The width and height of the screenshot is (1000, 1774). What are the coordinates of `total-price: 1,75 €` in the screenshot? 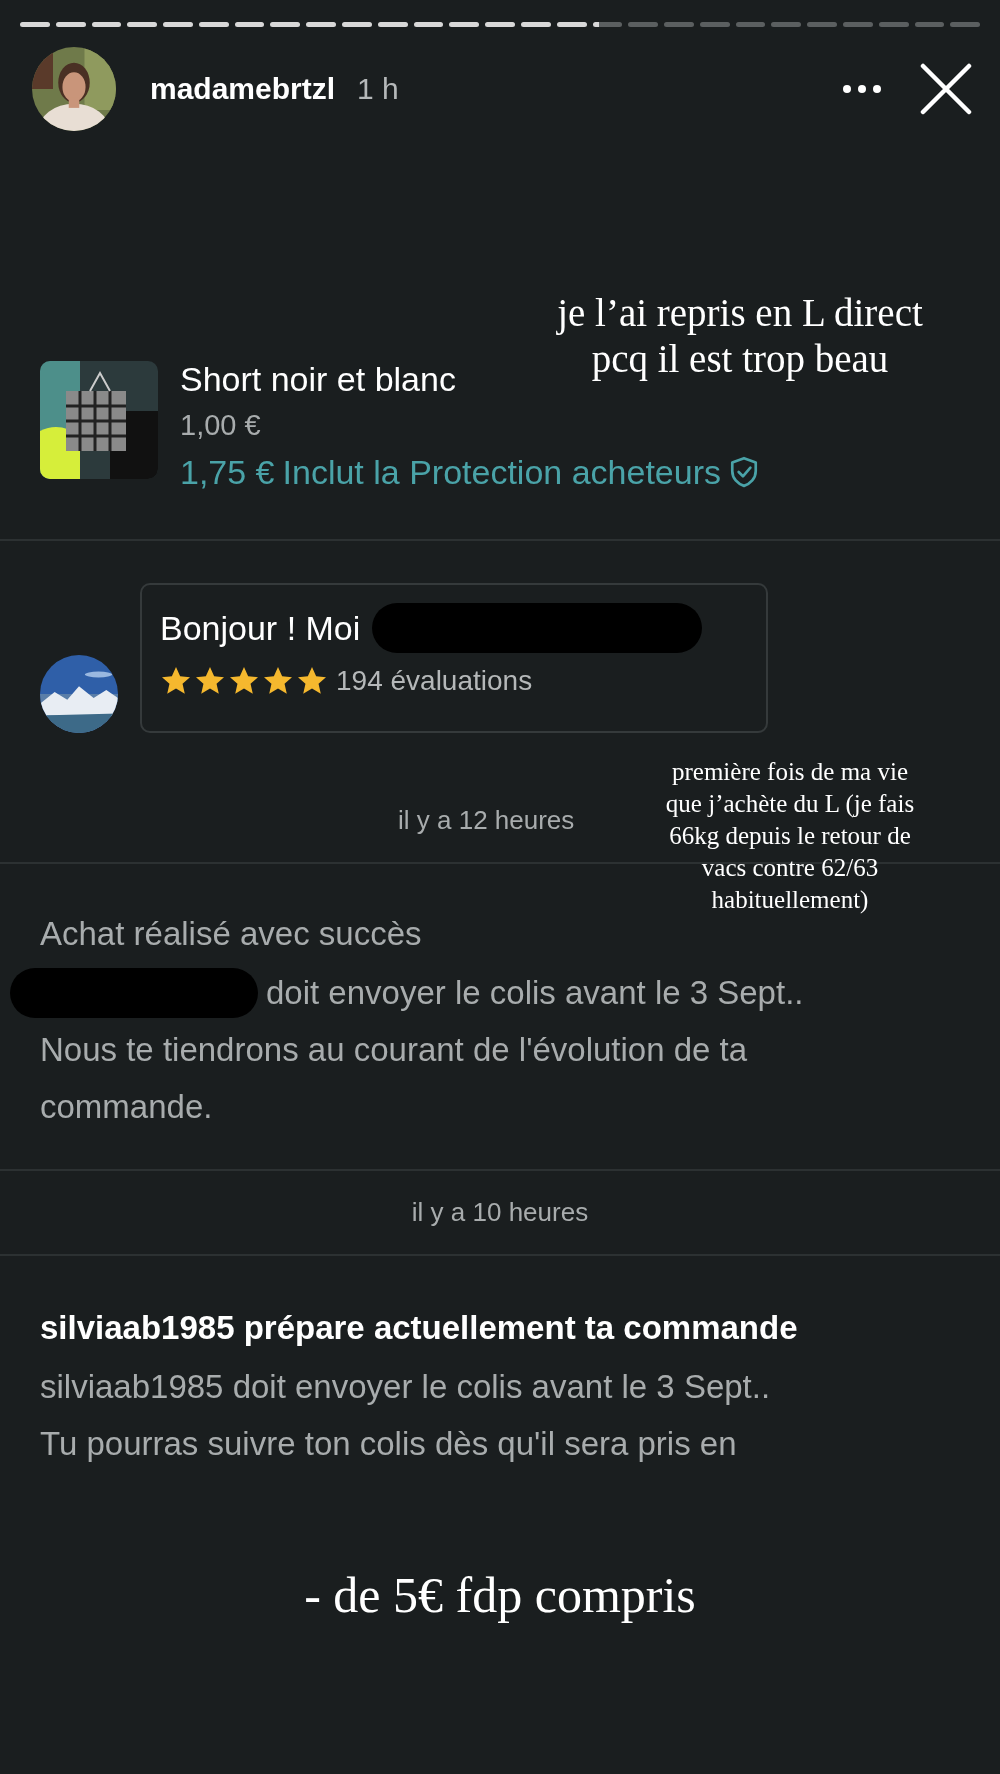 It's located at (227, 472).